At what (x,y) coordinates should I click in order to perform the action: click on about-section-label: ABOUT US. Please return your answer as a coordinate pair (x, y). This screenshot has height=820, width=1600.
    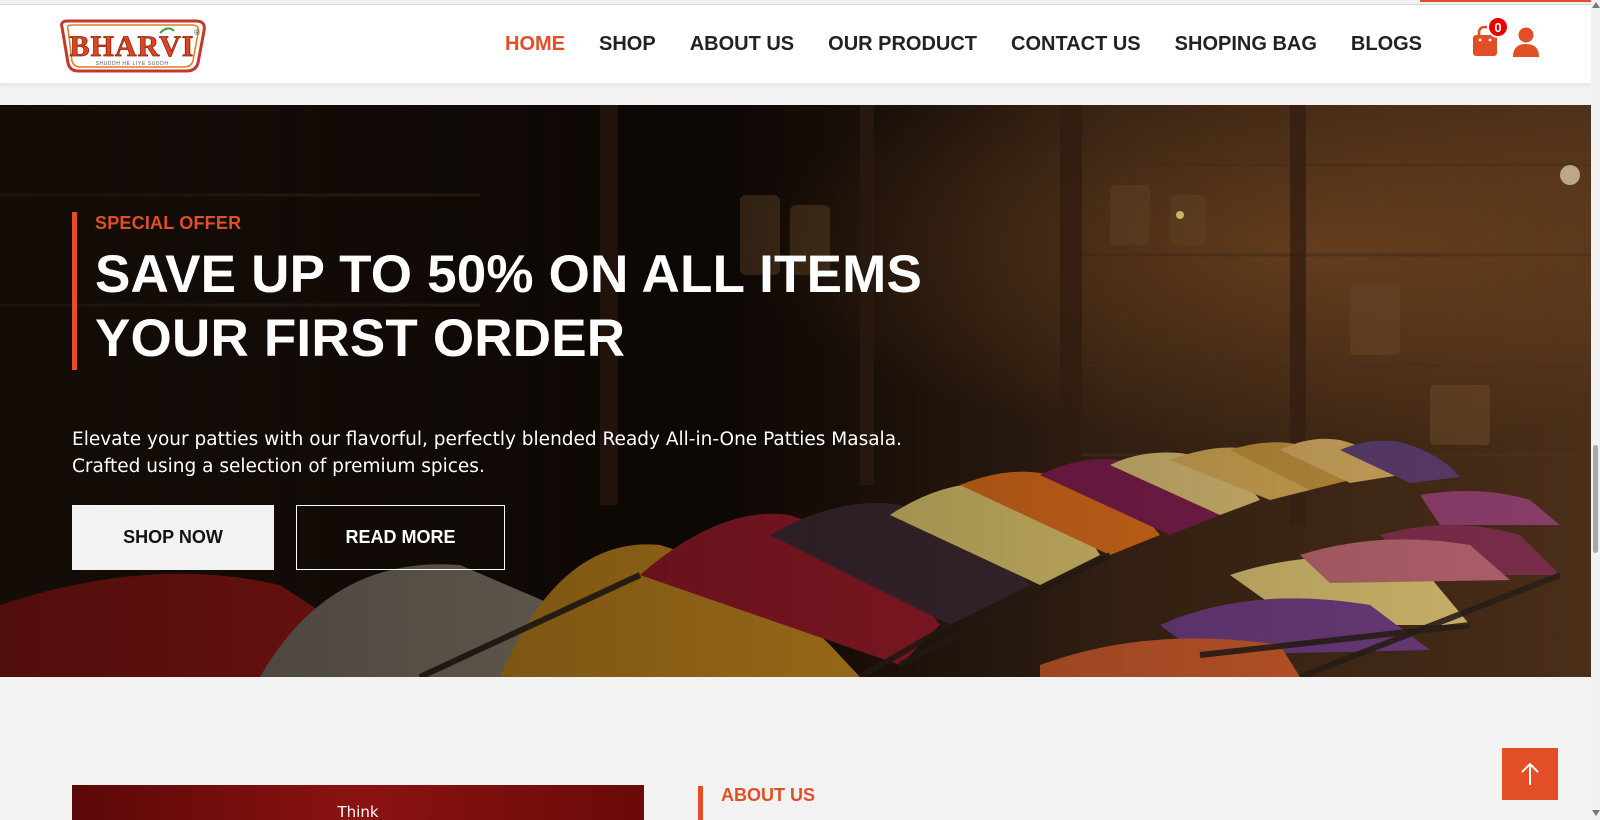
    Looking at the image, I should click on (768, 795).